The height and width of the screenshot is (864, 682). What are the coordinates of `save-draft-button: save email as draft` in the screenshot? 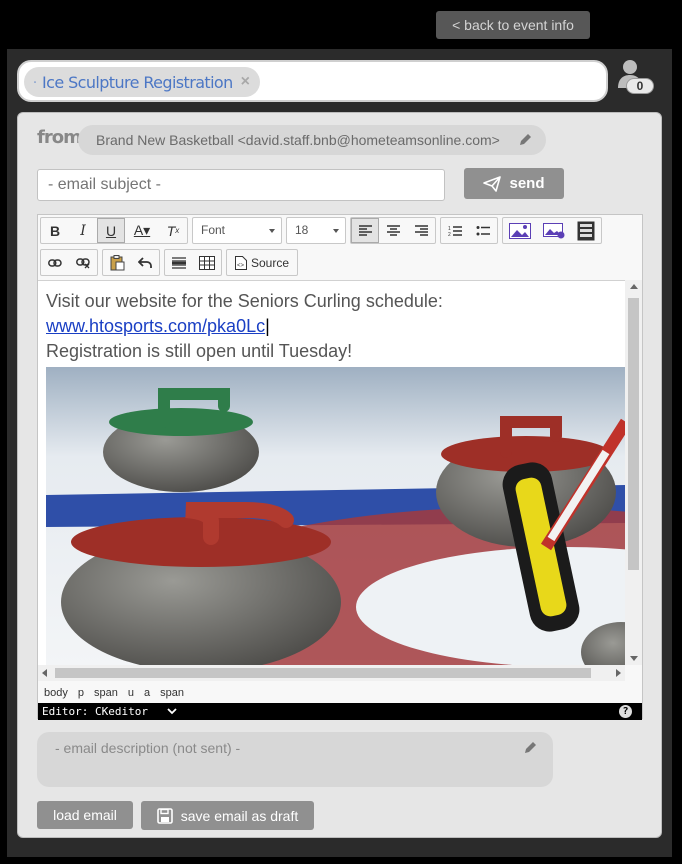 It's located at (227, 815).